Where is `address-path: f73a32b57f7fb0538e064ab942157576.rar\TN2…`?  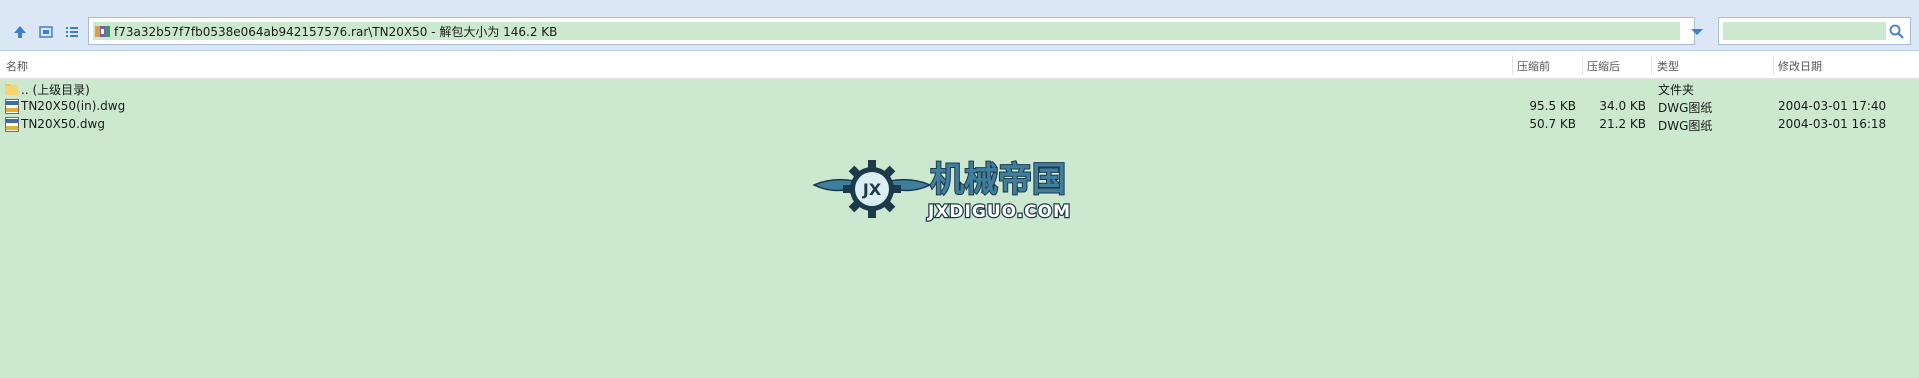 address-path: f73a32b57f7fb0538e064ab942157576.rar\TN2… is located at coordinates (336, 32).